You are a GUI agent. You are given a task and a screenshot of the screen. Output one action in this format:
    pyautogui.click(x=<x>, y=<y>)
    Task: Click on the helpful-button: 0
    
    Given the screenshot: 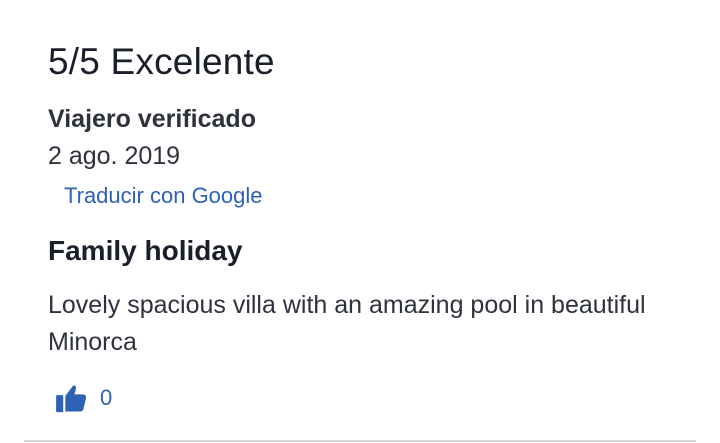 What is the action you would take?
    pyautogui.click(x=83, y=398)
    